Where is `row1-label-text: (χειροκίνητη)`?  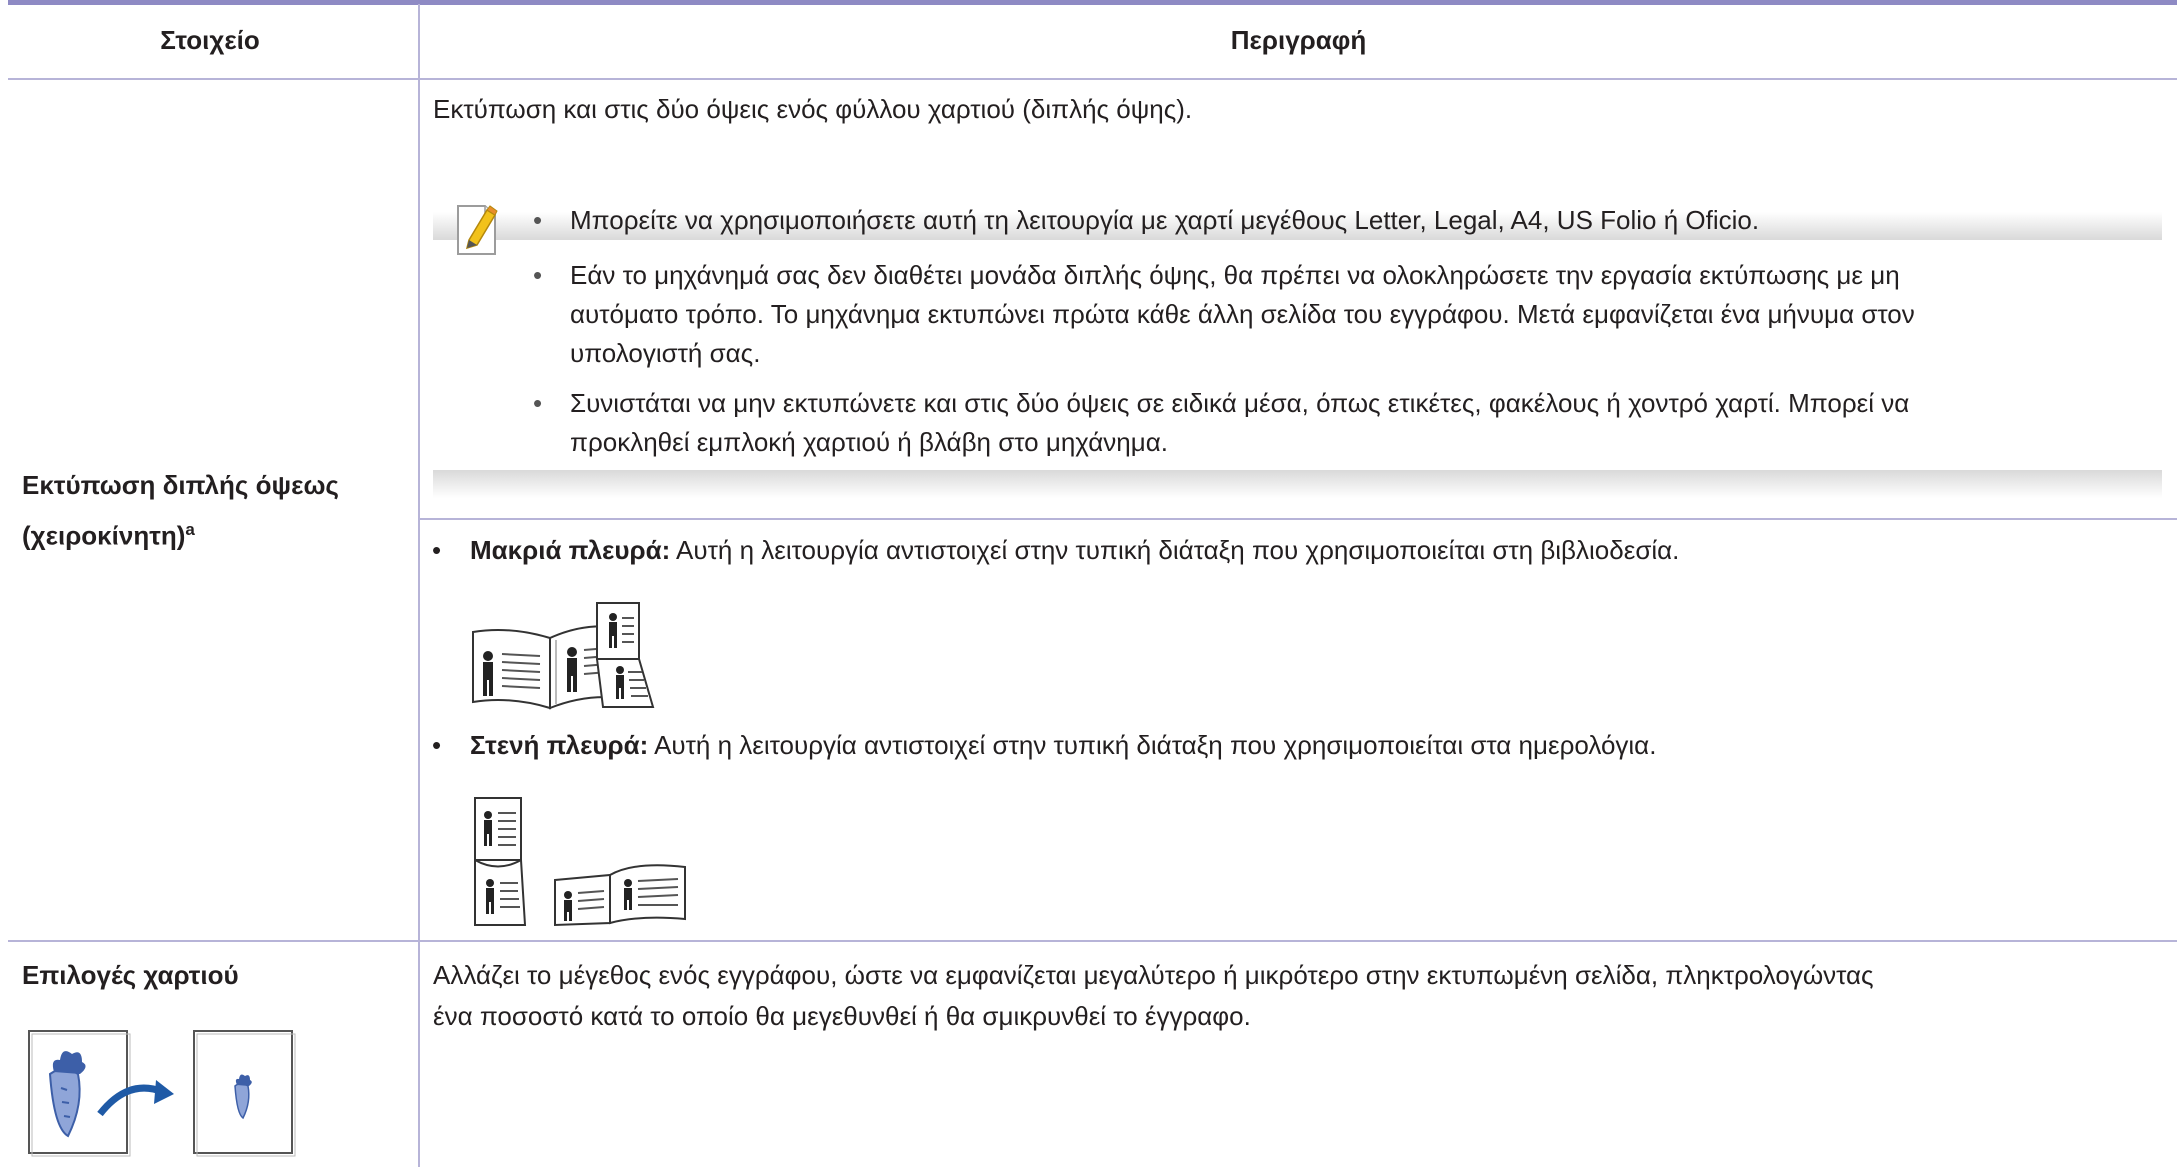
row1-label-text: (χειροκίνητη) is located at coordinates (104, 535).